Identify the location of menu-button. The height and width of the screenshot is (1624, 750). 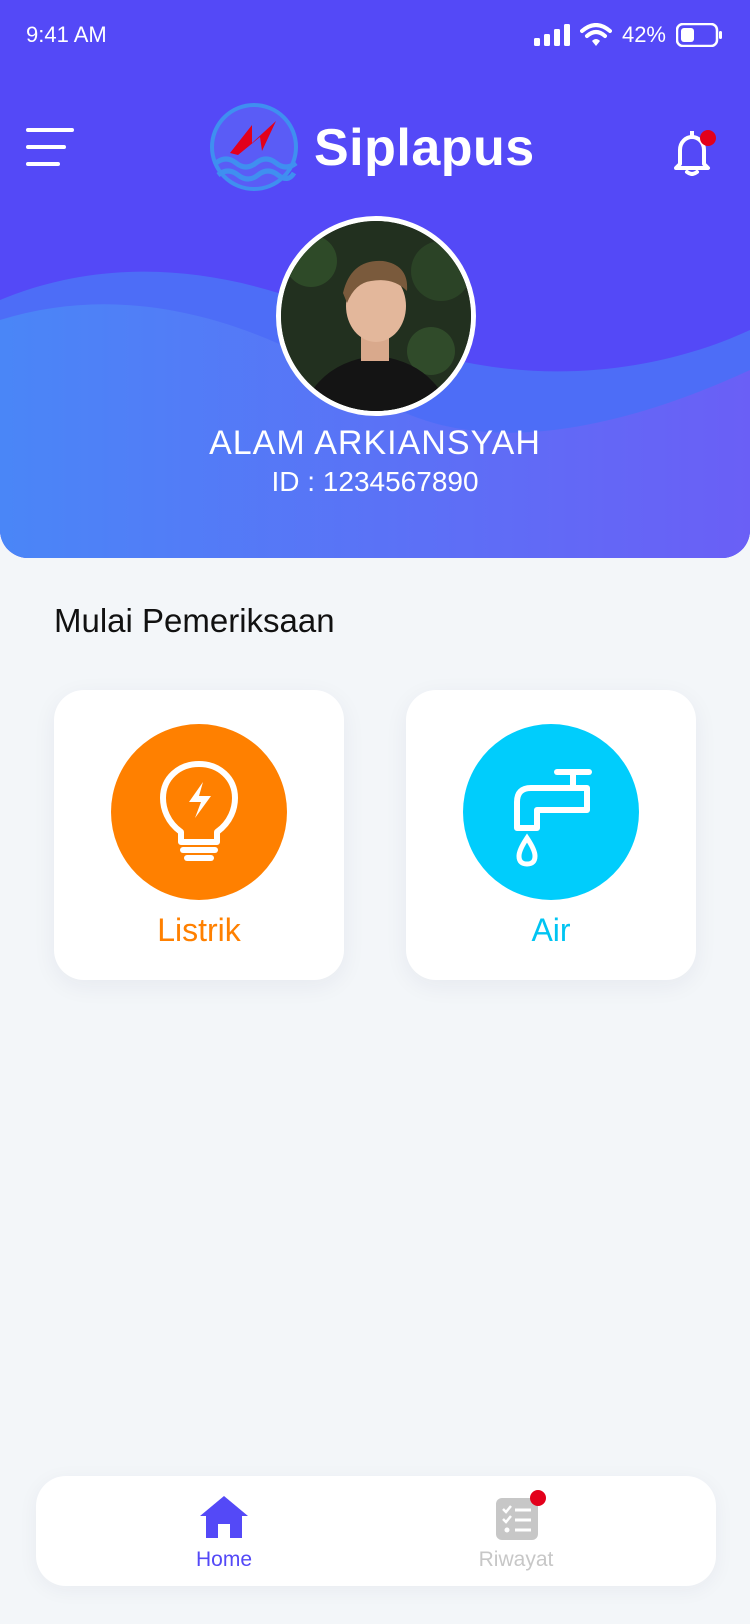
(51, 149).